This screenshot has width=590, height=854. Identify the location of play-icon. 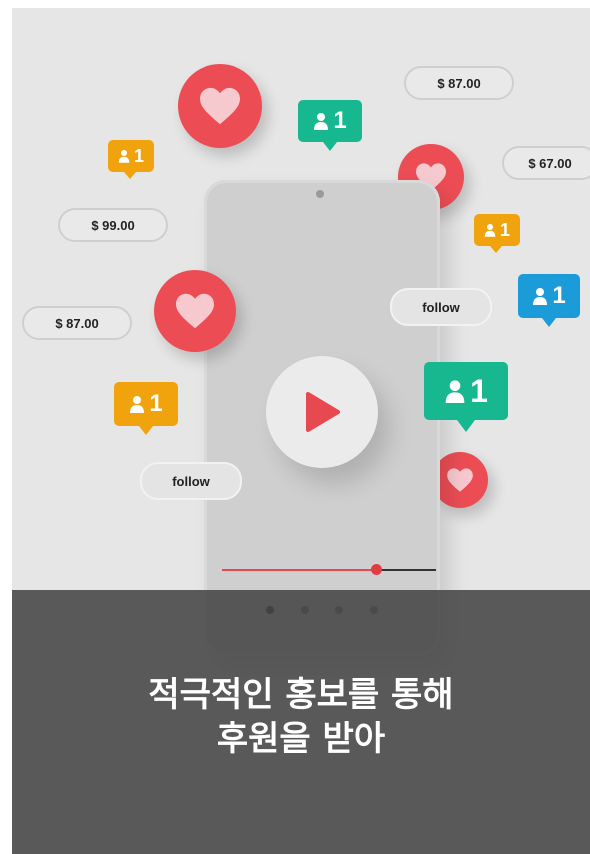
(323, 412).